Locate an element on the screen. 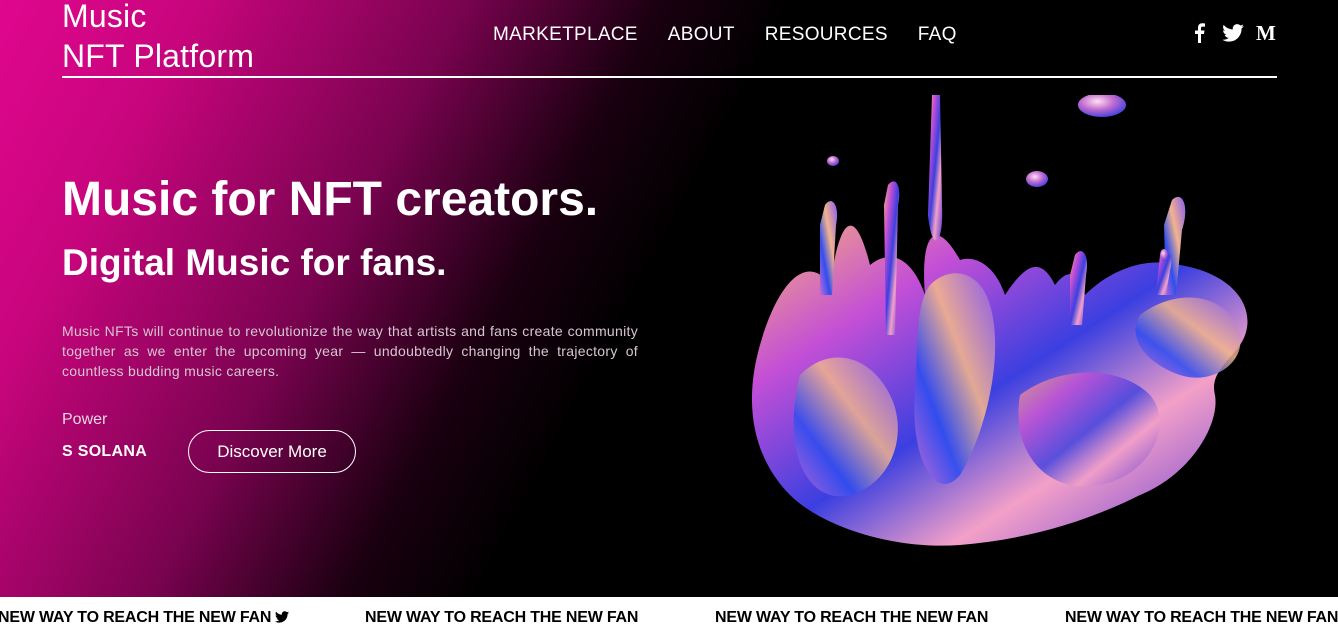  nav-resources: RESOURCES is located at coordinates (826, 35).